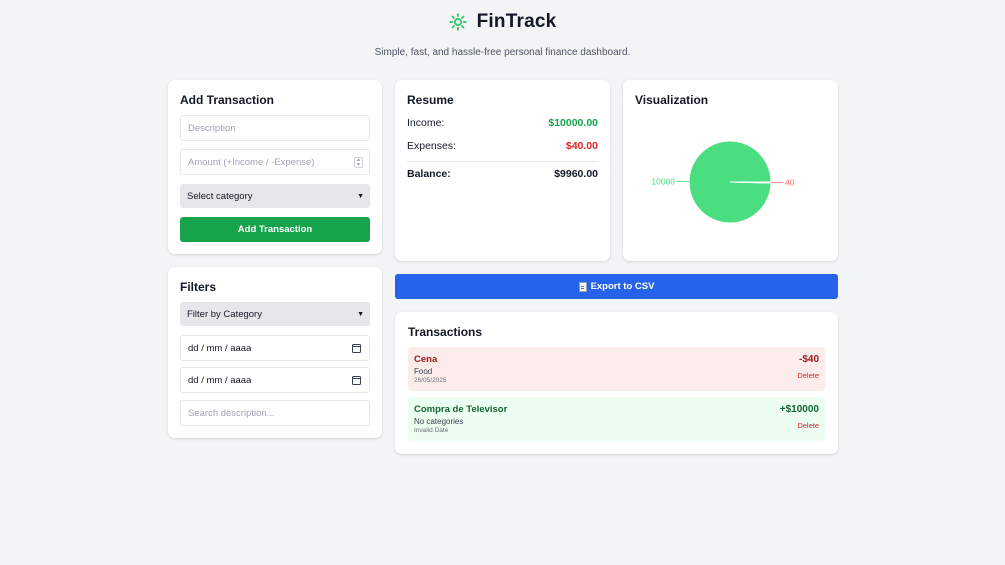  Describe the element at coordinates (275, 196) in the screenshot. I see `category-select: Select category ▼` at that location.